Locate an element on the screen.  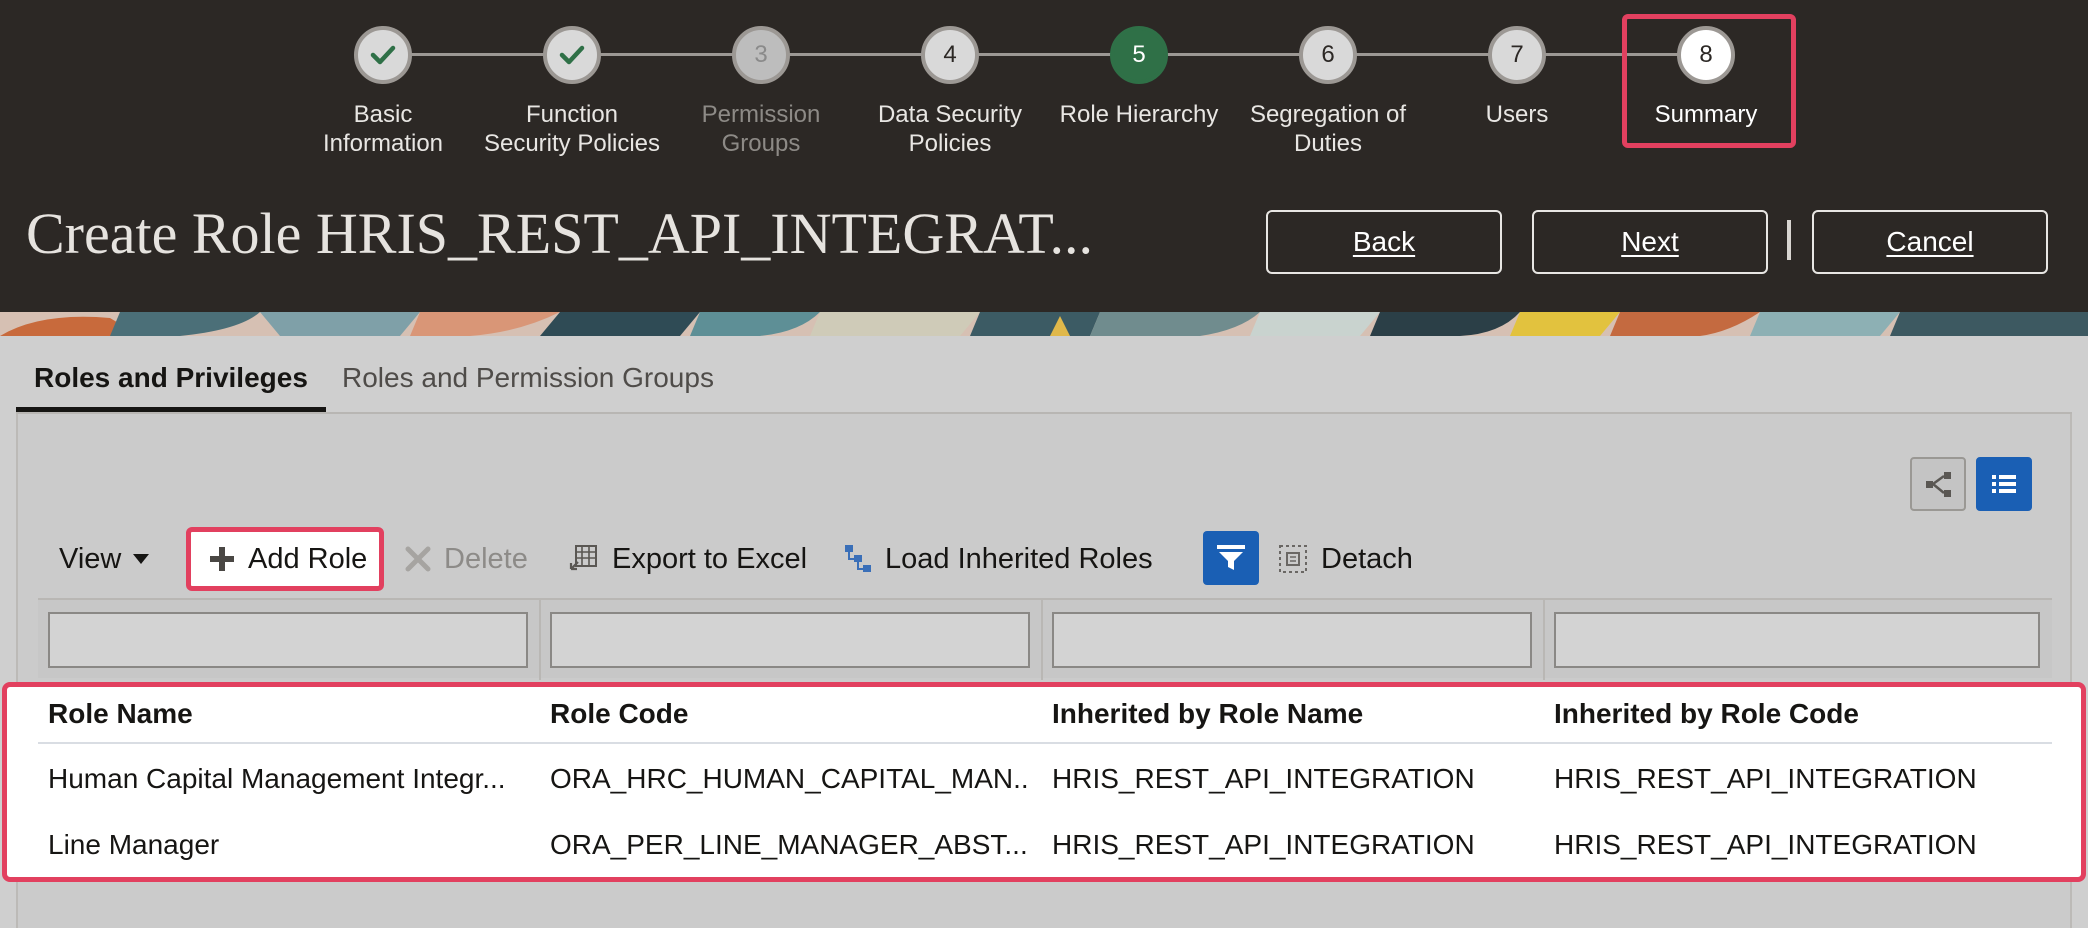
hierarchy-icon is located at coordinates (1938, 484).